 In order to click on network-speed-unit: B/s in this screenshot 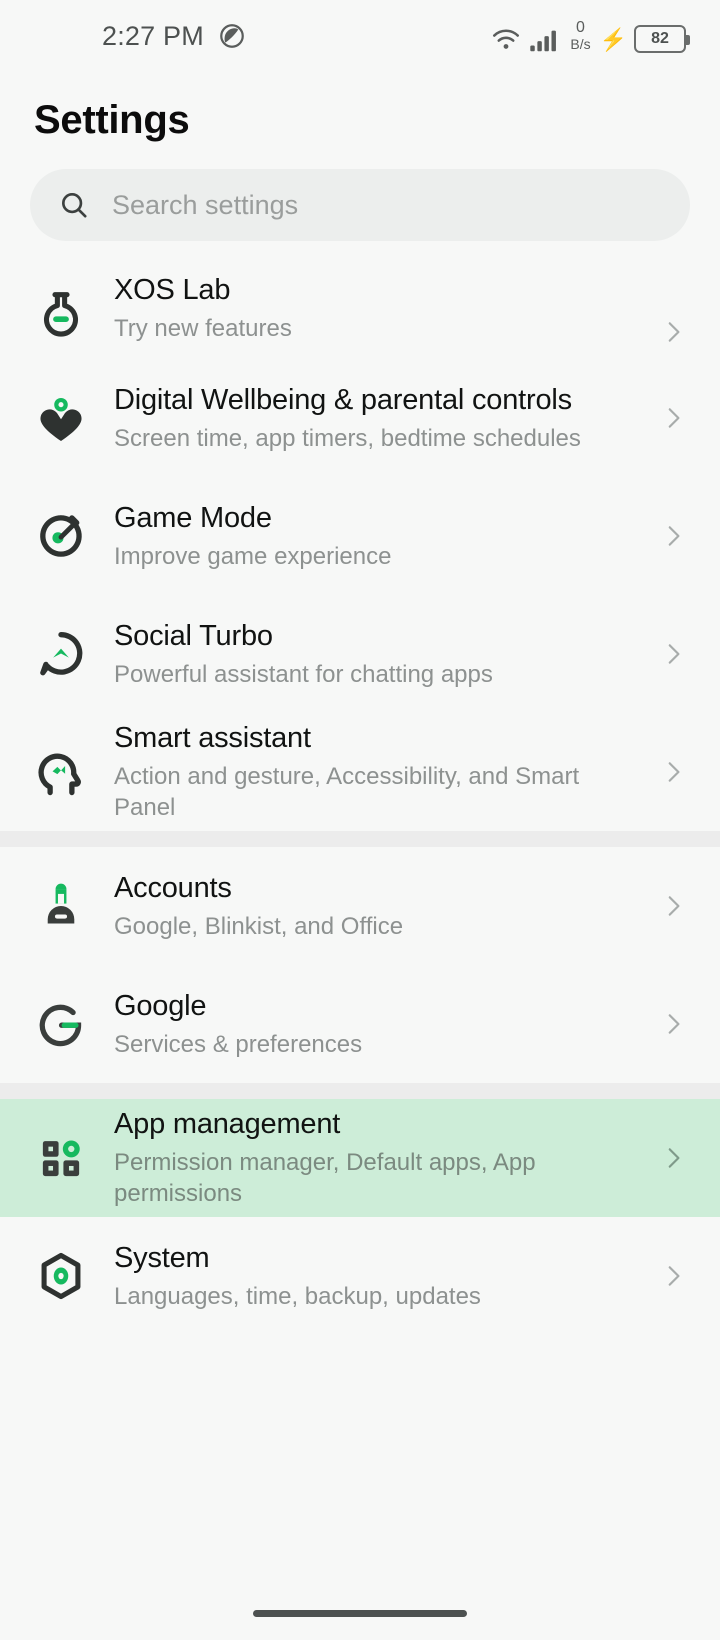, I will do `click(580, 43)`.